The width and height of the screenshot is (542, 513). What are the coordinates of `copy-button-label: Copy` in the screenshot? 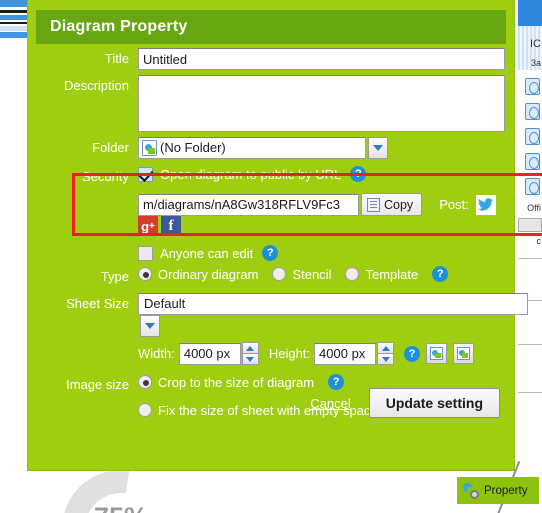 It's located at (399, 204).